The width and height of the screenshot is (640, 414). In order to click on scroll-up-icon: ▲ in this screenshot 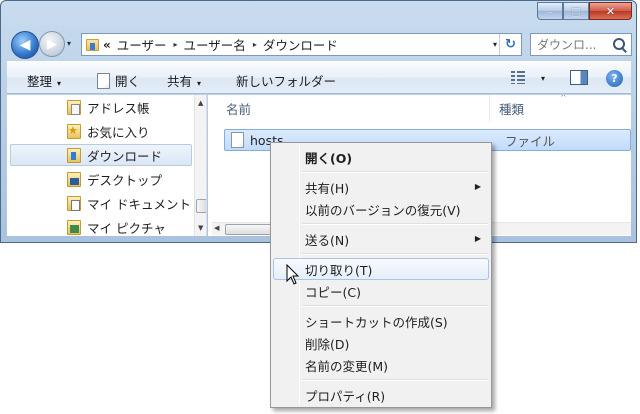, I will do `click(200, 103)`.